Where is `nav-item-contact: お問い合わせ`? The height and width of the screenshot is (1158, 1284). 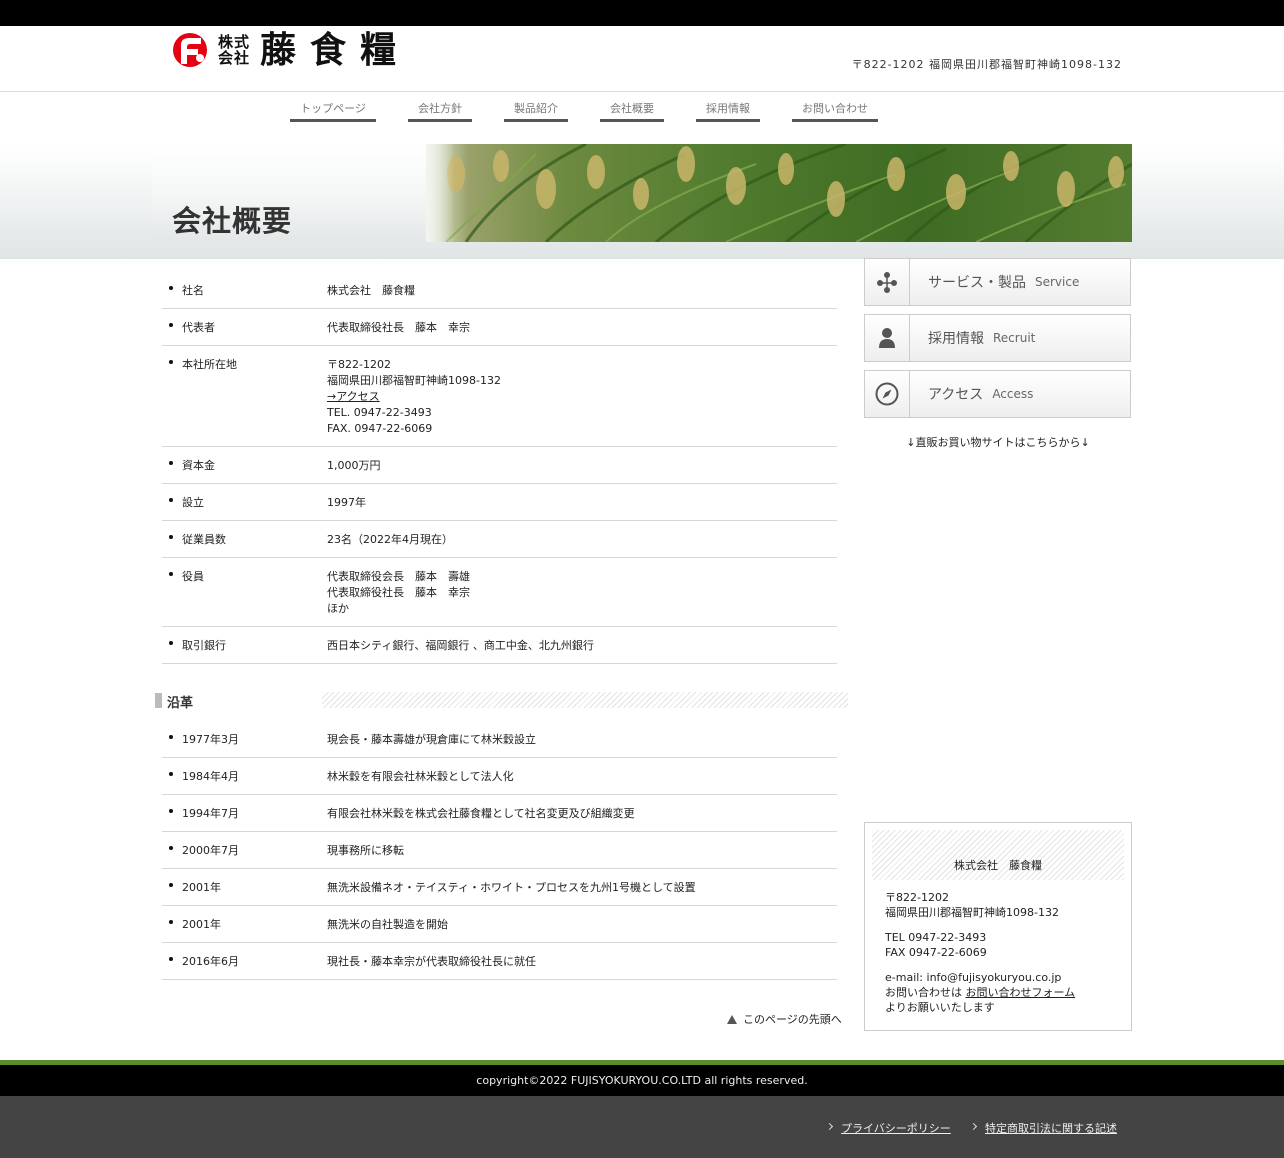
nav-item-contact: お問い合わせ is located at coordinates (835, 110).